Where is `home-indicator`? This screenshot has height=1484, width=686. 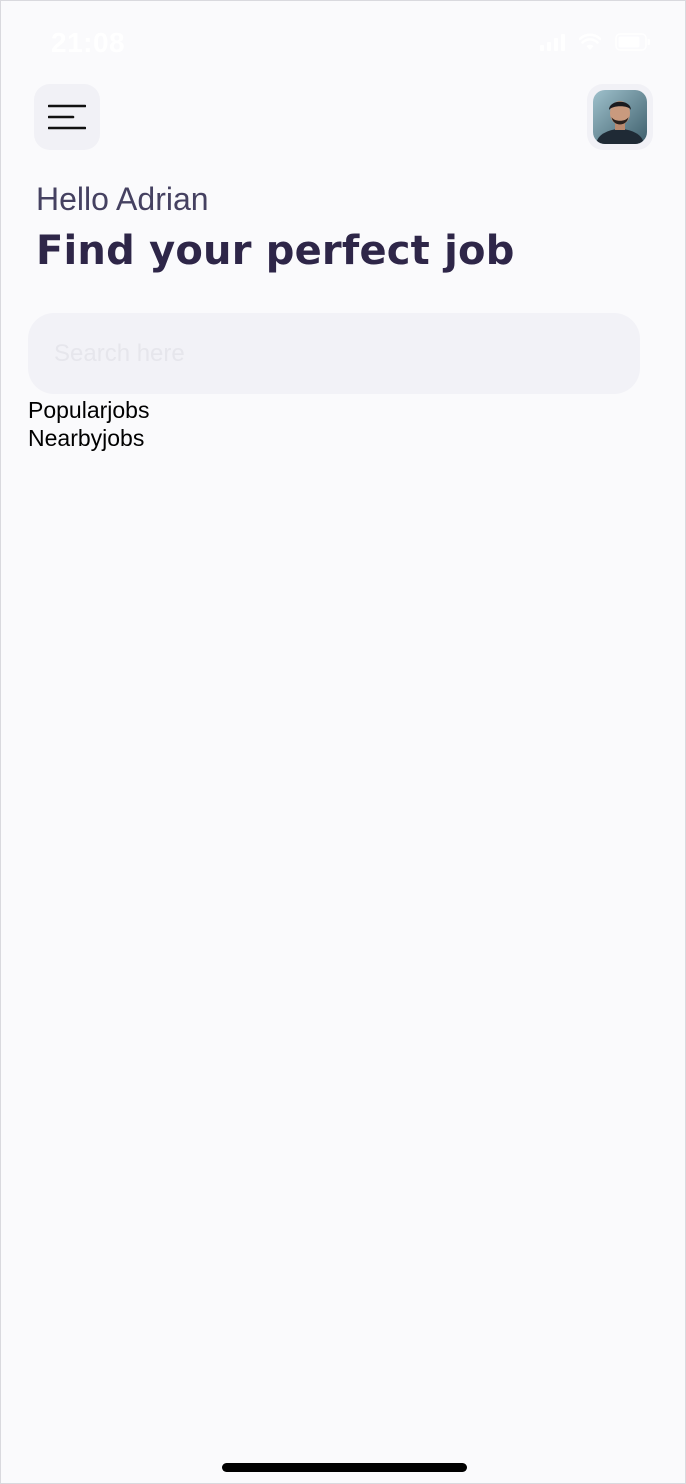 home-indicator is located at coordinates (344, 1467).